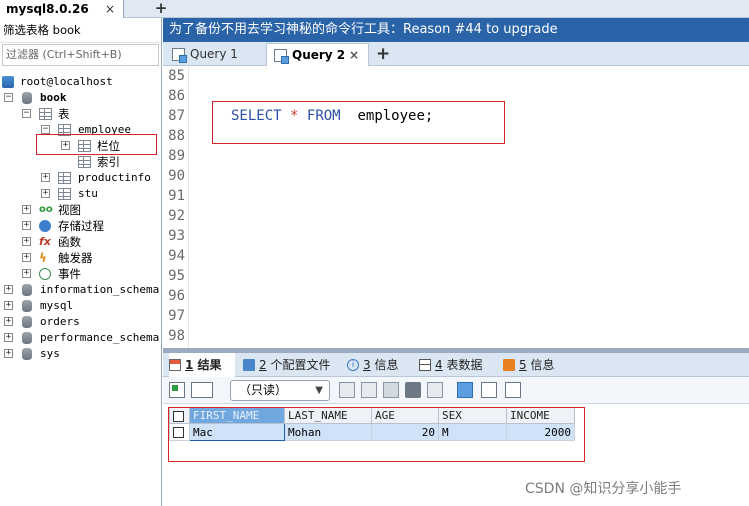  I want to click on result-toolbar: （只读） ▼, so click(456, 390).